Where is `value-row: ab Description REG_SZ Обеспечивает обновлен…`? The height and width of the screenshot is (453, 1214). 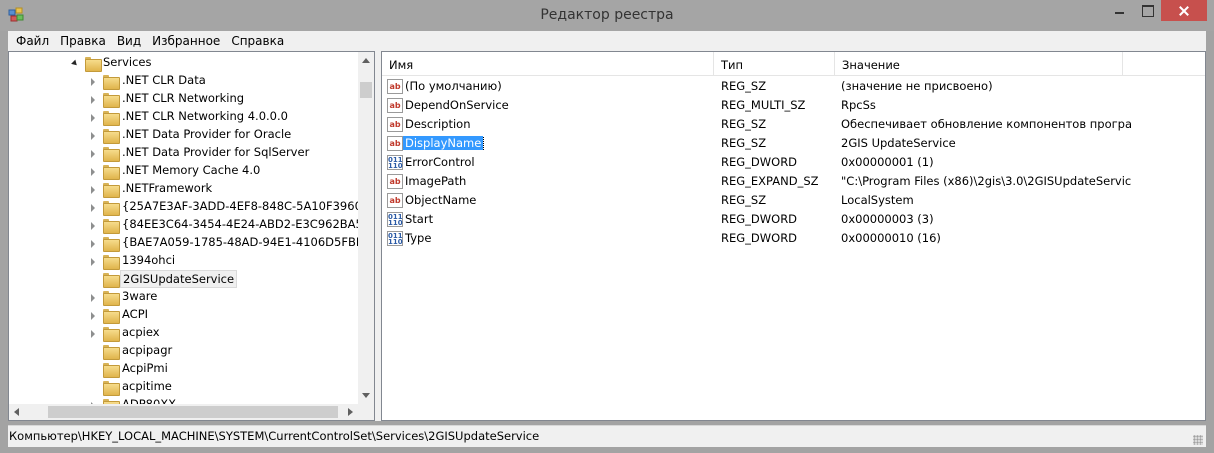
value-row: ab Description REG_SZ Обеспечивает обновлен… is located at coordinates (793, 124).